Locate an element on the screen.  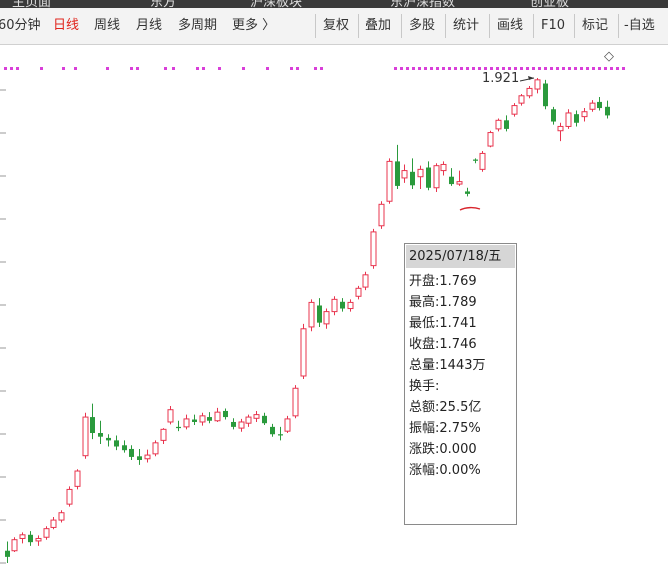
adjust-button: 复权 is located at coordinates (336, 26).